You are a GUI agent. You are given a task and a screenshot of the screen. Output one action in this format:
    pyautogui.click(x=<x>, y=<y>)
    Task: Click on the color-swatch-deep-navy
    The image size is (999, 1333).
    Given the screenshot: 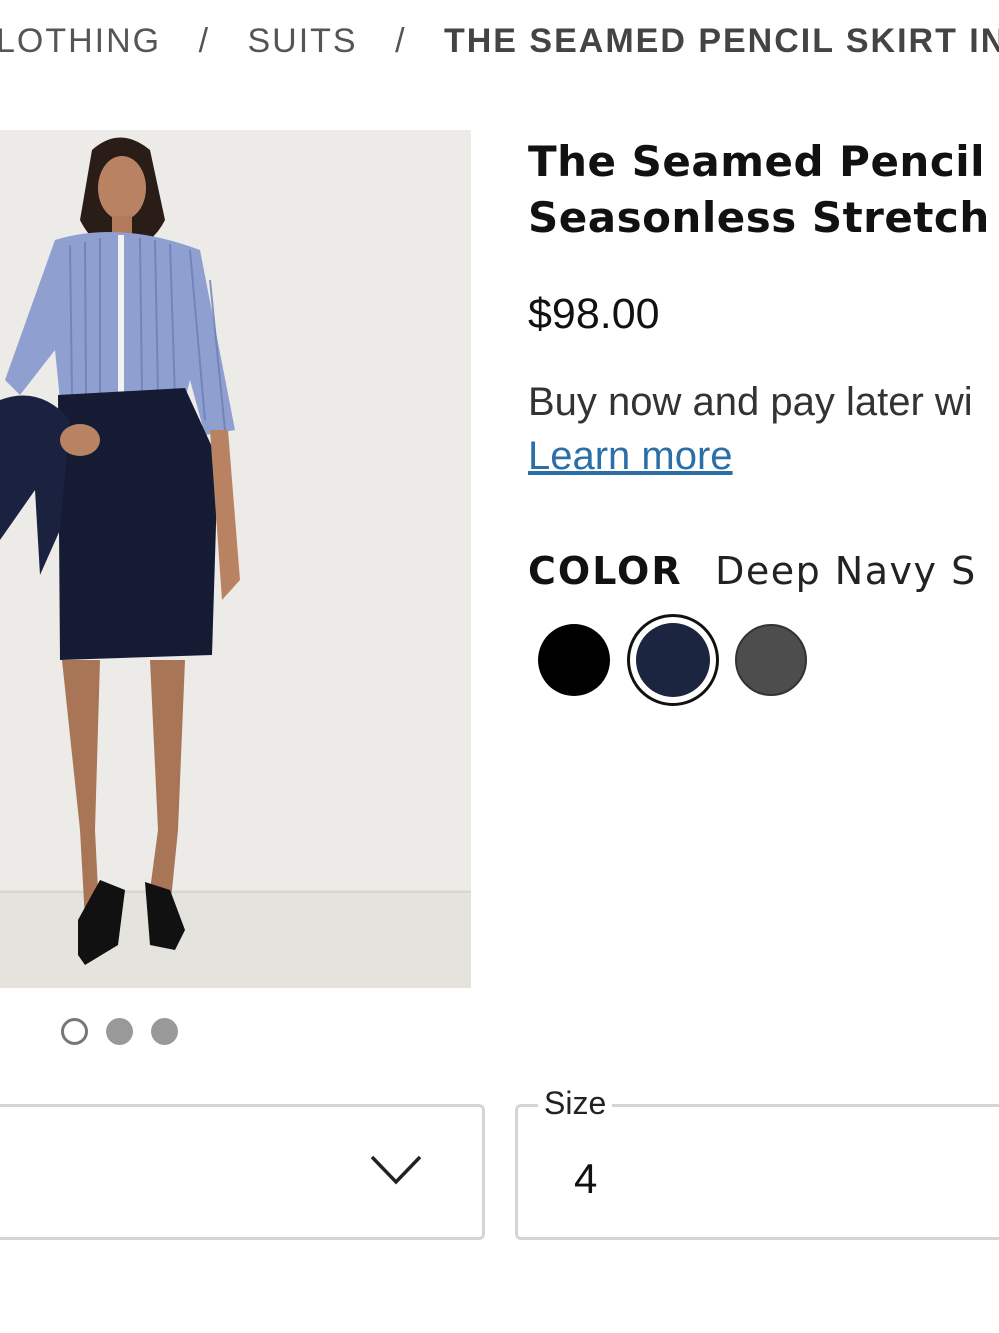 What is the action you would take?
    pyautogui.click(x=673, y=660)
    